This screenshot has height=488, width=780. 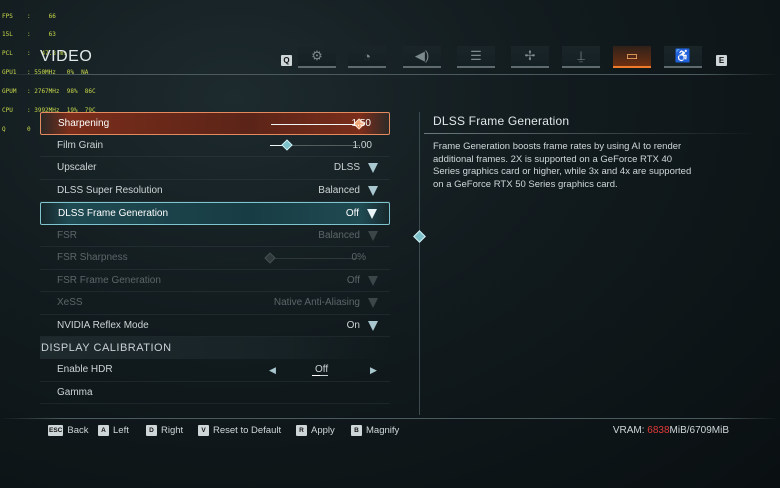 What do you see at coordinates (419, 263) in the screenshot?
I see `panel-divider` at bounding box center [419, 263].